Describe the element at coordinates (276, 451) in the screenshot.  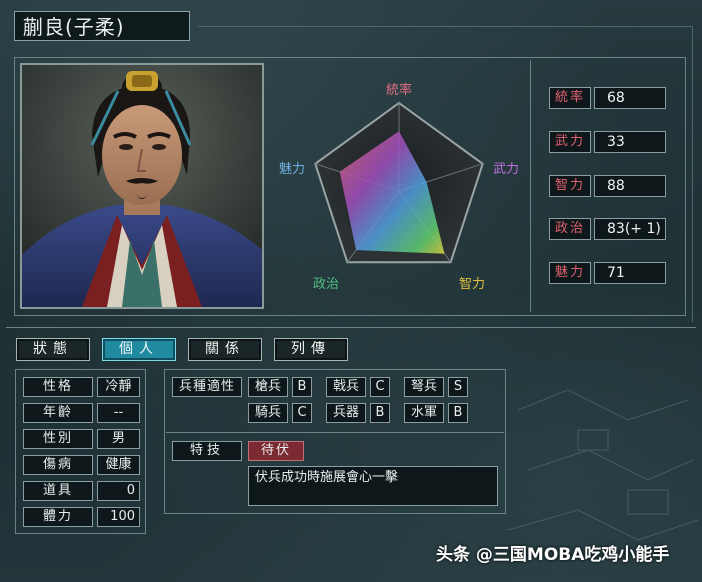
I see `skill-name: 待伏` at that location.